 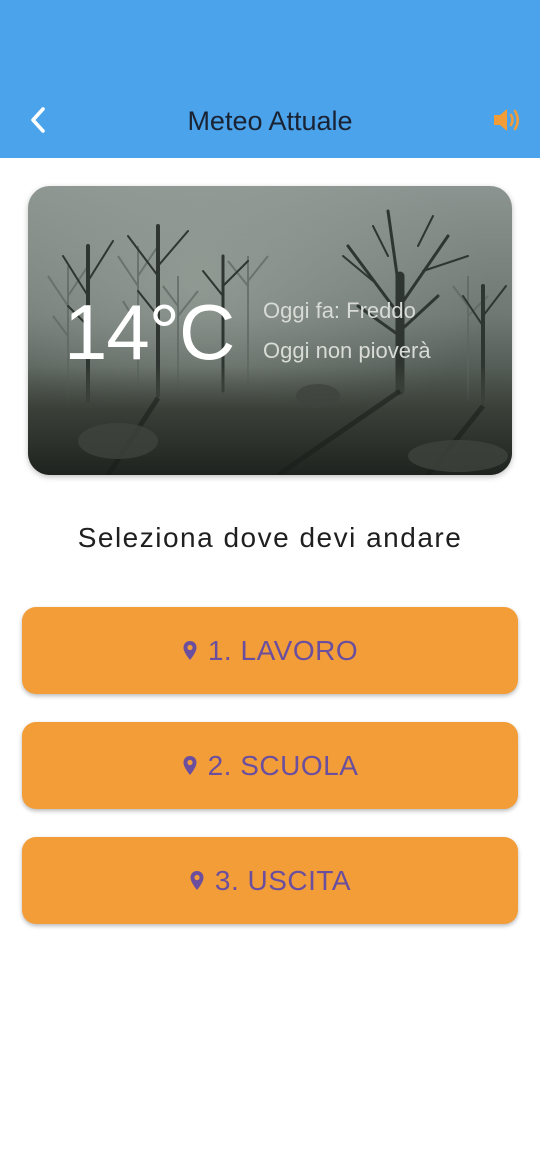 I want to click on destination-label: 3. USCITA, so click(x=283, y=880).